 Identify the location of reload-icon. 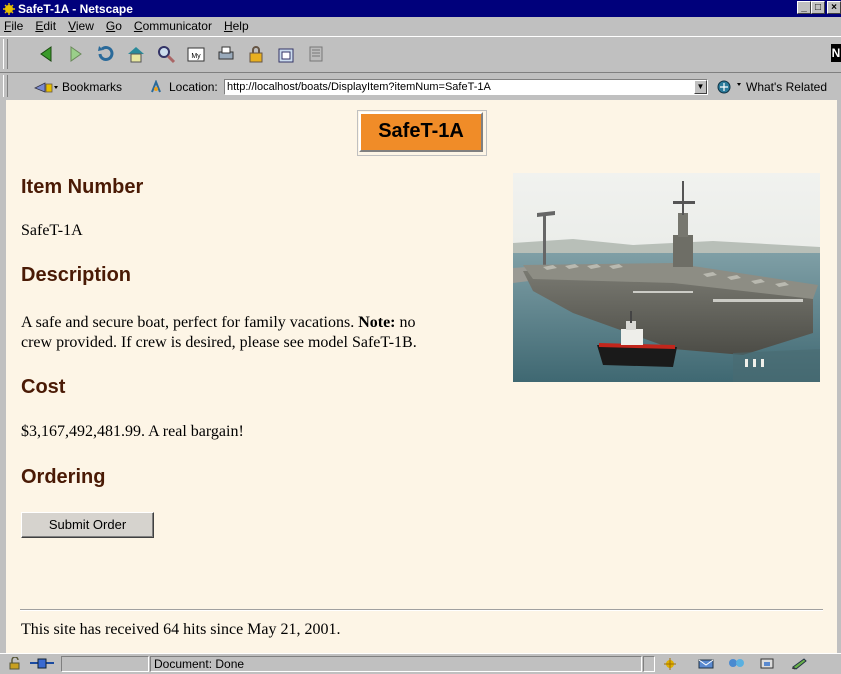
(106, 54).